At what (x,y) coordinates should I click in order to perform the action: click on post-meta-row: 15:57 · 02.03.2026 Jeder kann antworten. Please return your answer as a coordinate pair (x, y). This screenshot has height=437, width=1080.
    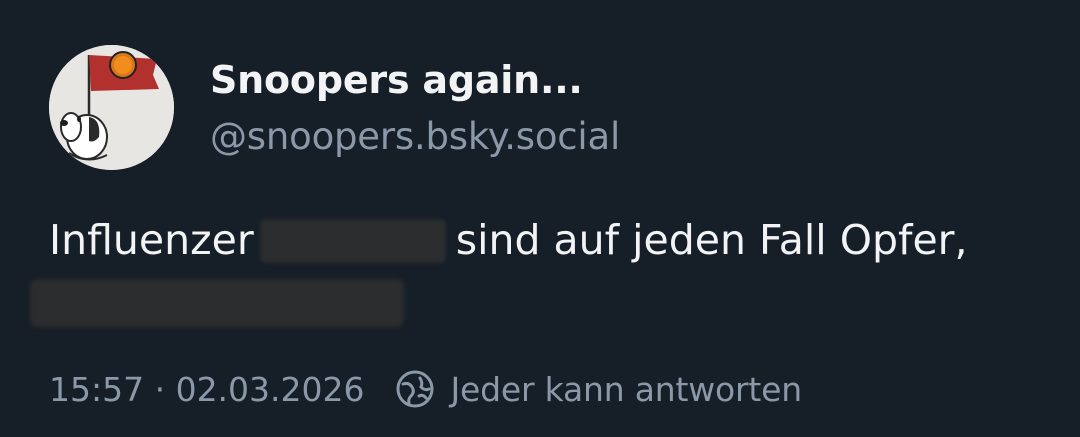
    Looking at the image, I should click on (425, 389).